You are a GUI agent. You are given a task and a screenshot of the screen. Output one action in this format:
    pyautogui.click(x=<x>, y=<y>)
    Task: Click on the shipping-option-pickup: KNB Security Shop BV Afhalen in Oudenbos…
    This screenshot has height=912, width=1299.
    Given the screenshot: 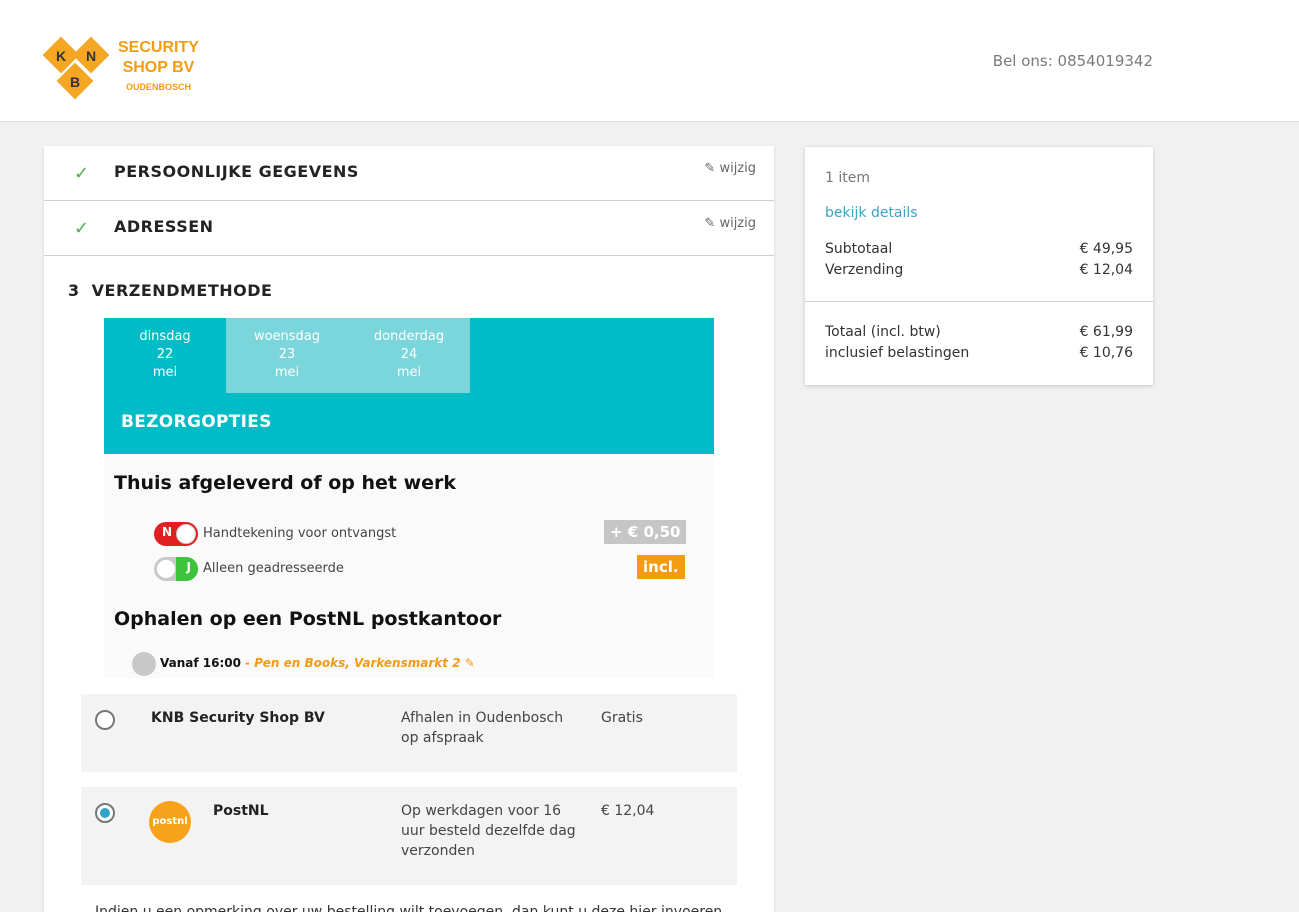 What is the action you would take?
    pyautogui.click(x=409, y=733)
    